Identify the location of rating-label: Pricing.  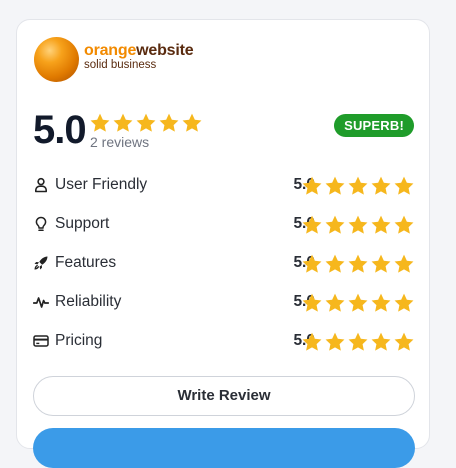
(79, 340).